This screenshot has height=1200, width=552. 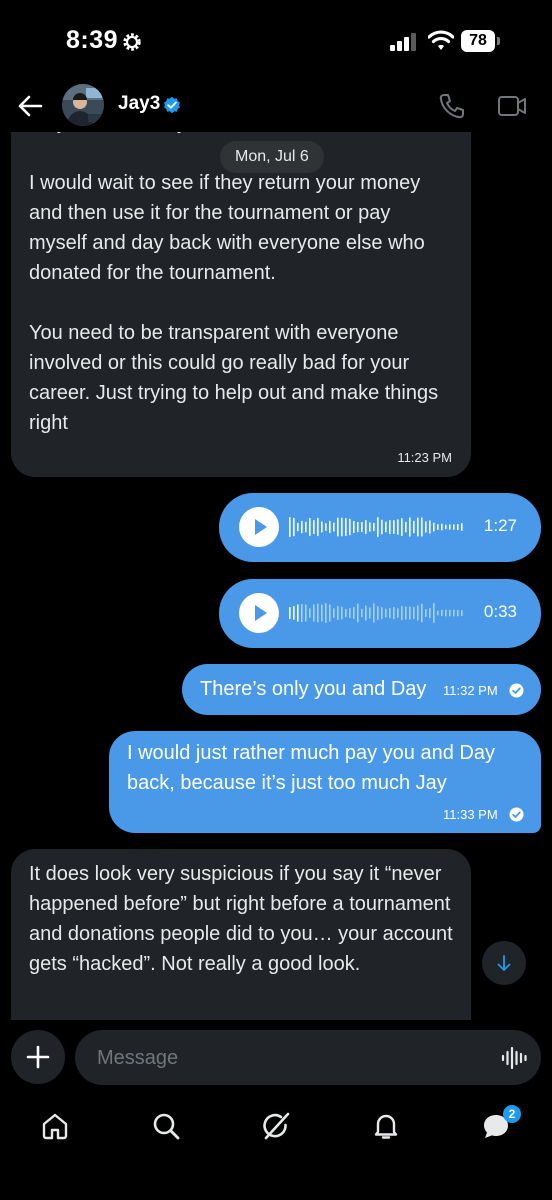 I want to click on home-icon, so click(x=55, y=1126).